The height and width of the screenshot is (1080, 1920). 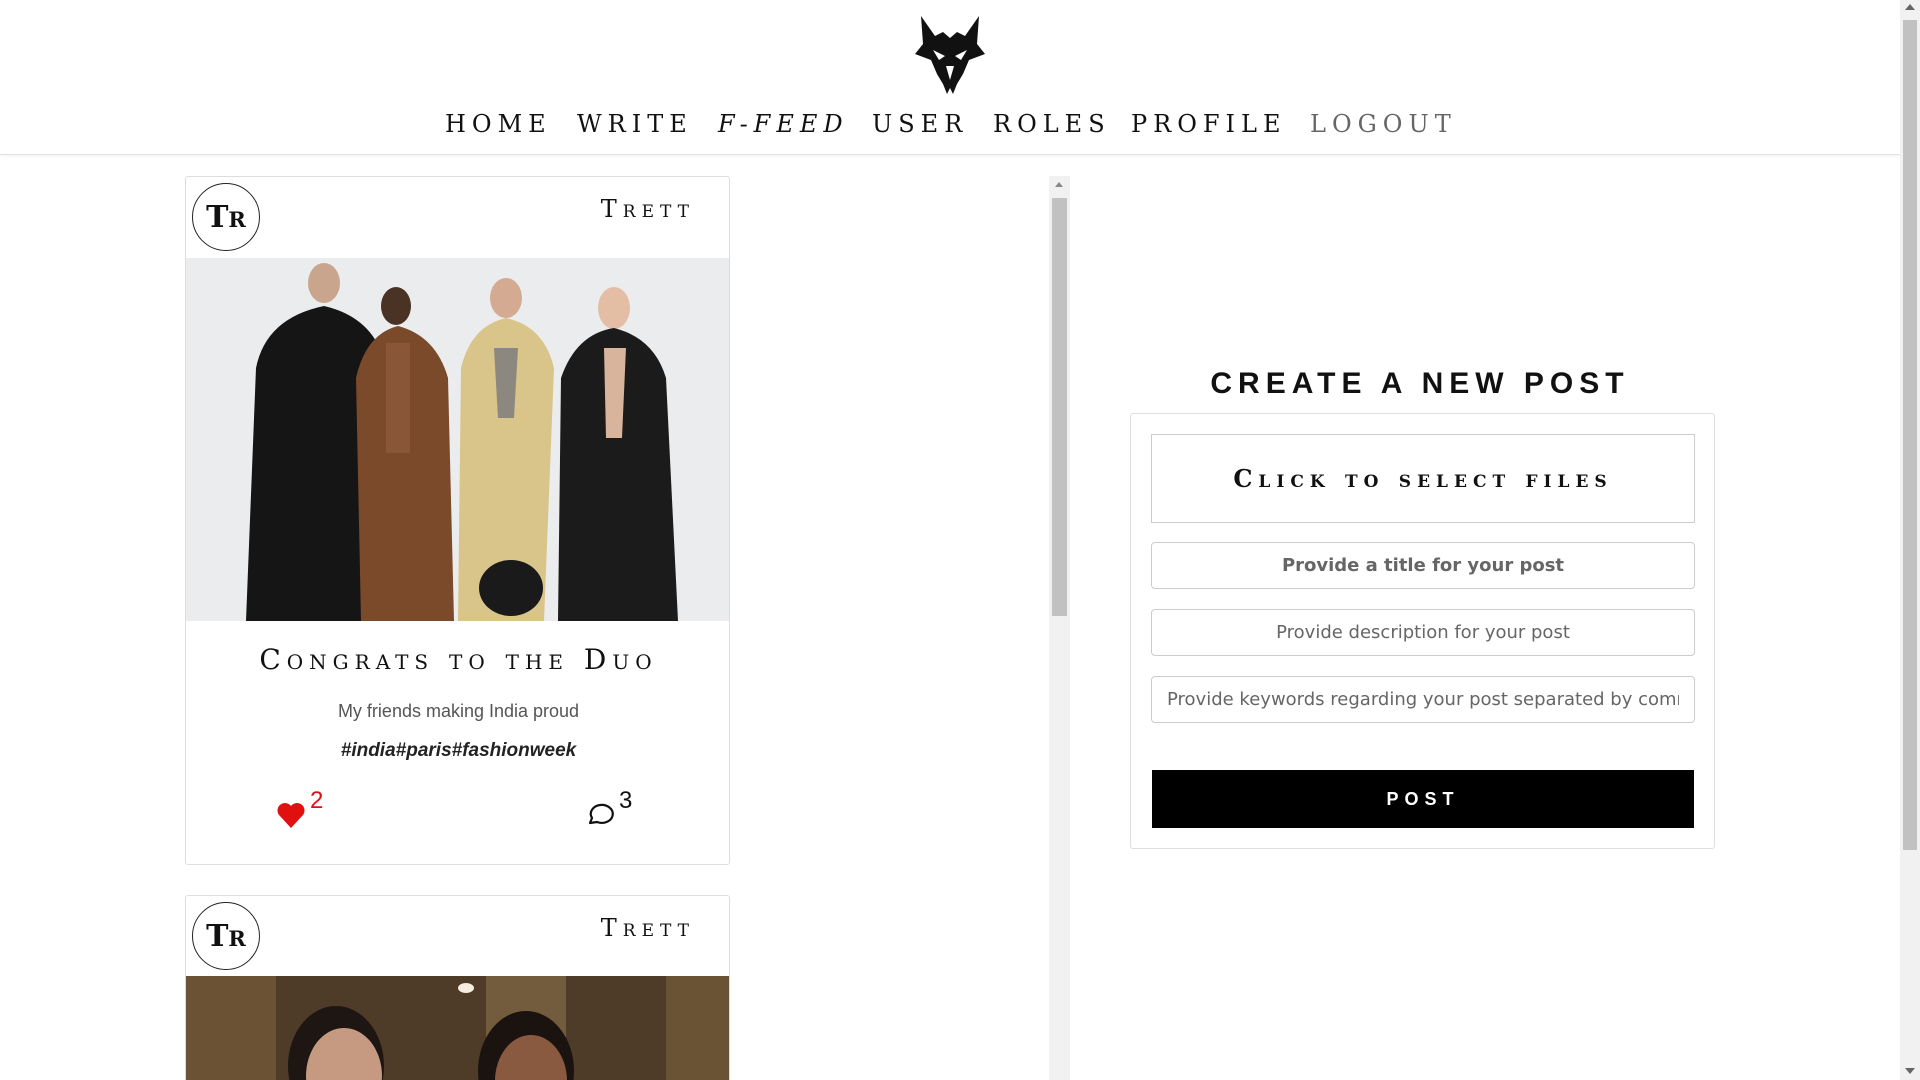 I want to click on heart-icon, so click(x=291, y=815).